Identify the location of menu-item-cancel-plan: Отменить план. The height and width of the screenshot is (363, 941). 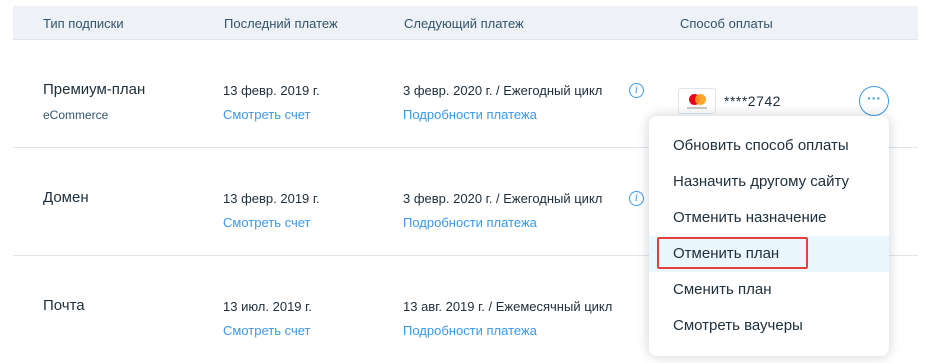
(769, 254).